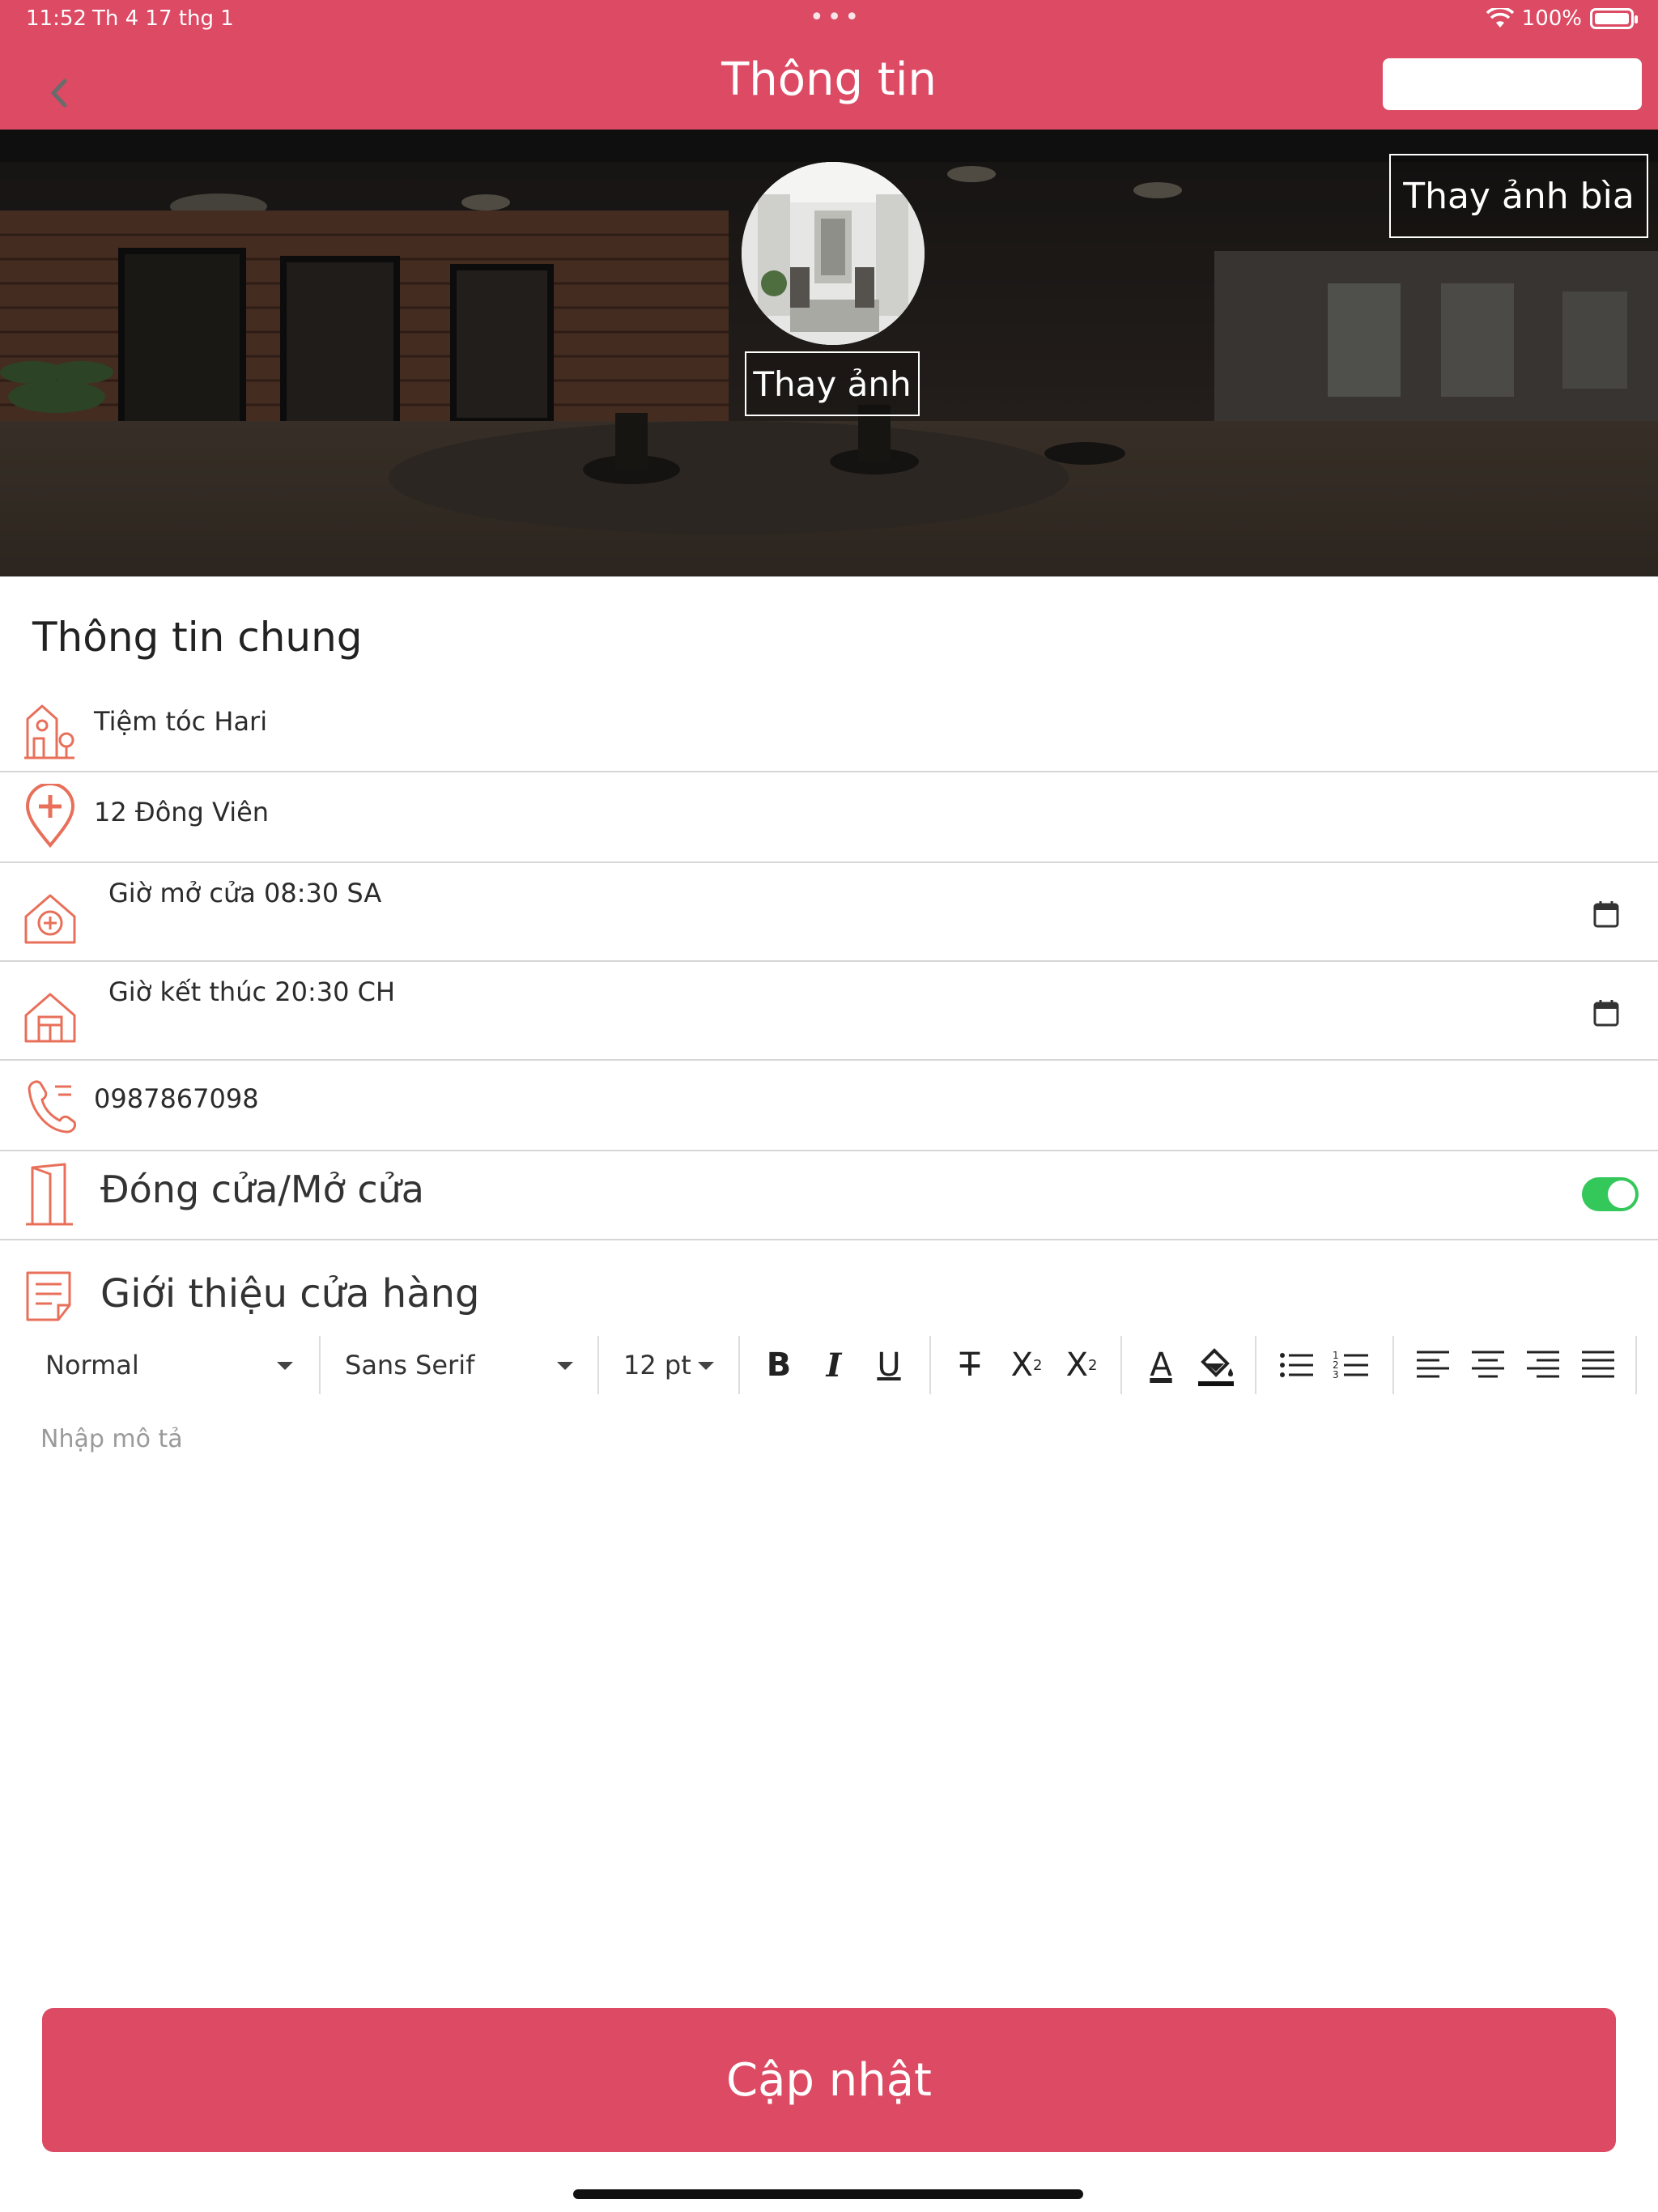 This screenshot has height=2212, width=1658. Describe the element at coordinates (657, 1365) in the screenshot. I see `size-select-value: 12 pt` at that location.